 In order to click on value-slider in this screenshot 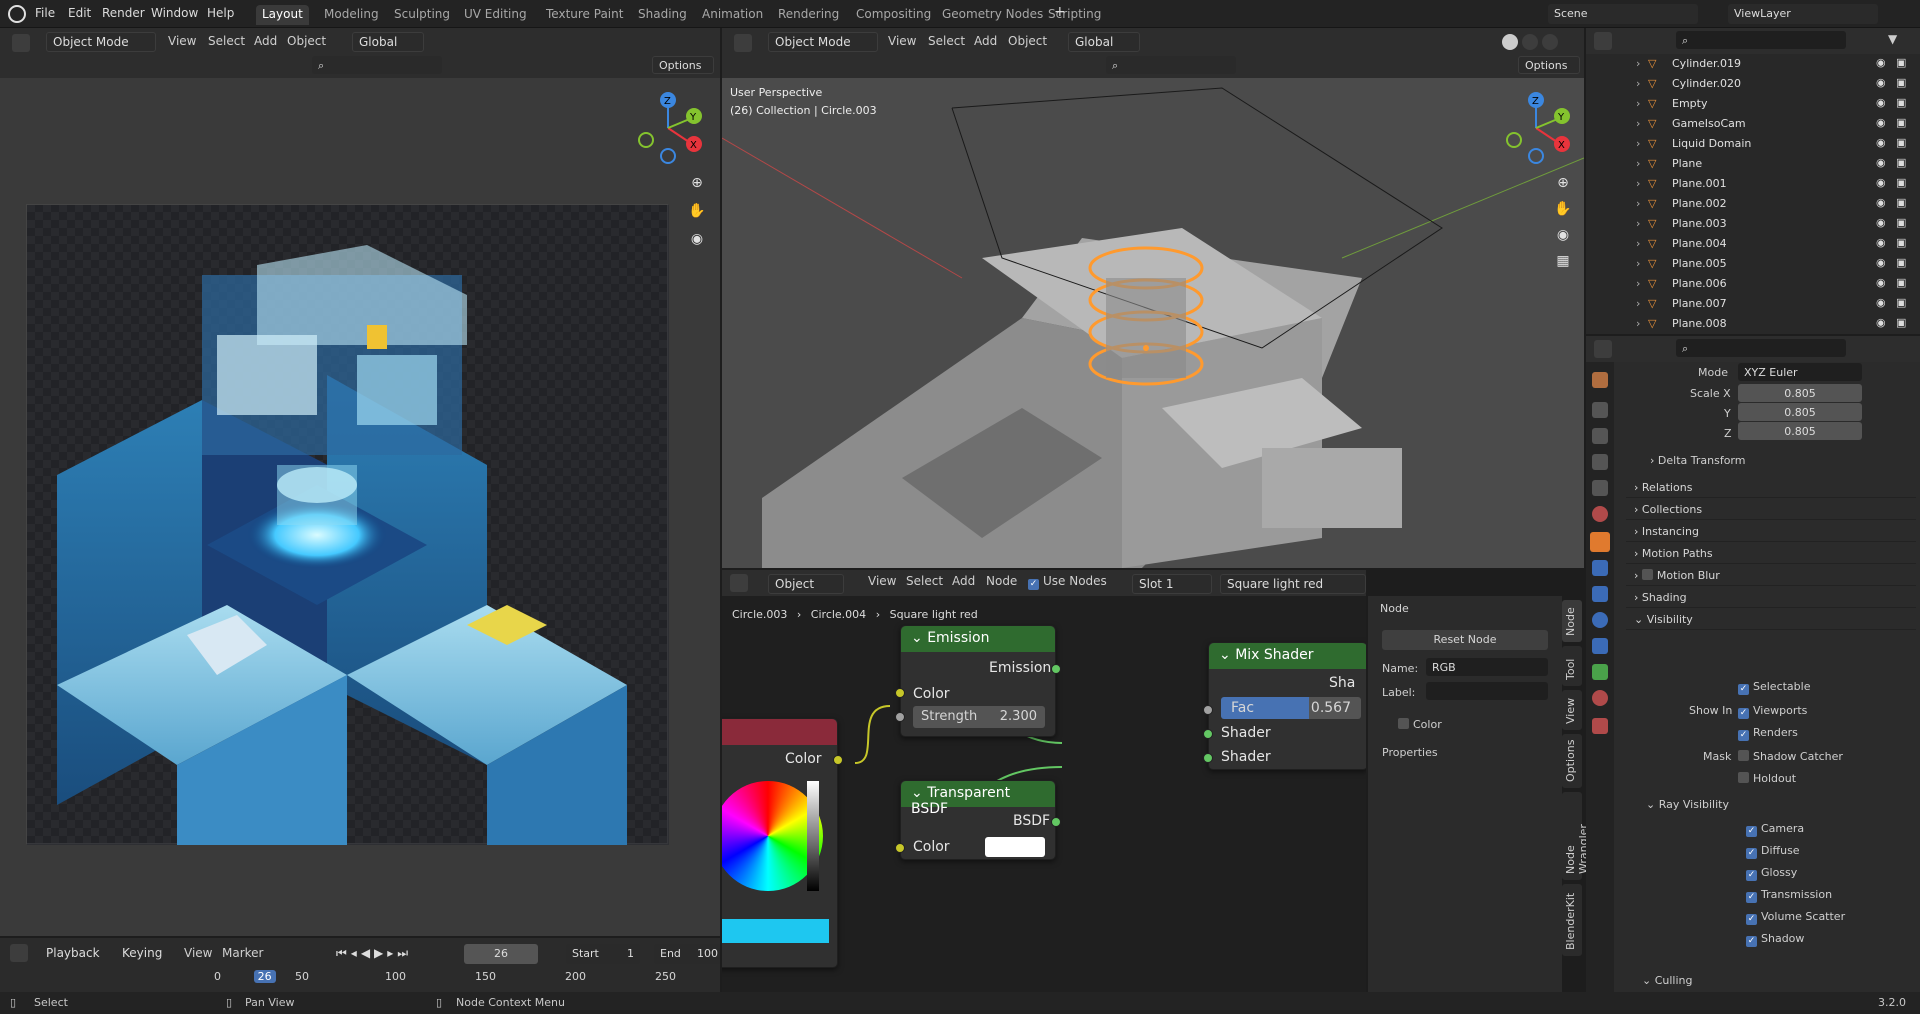, I will do `click(813, 836)`.